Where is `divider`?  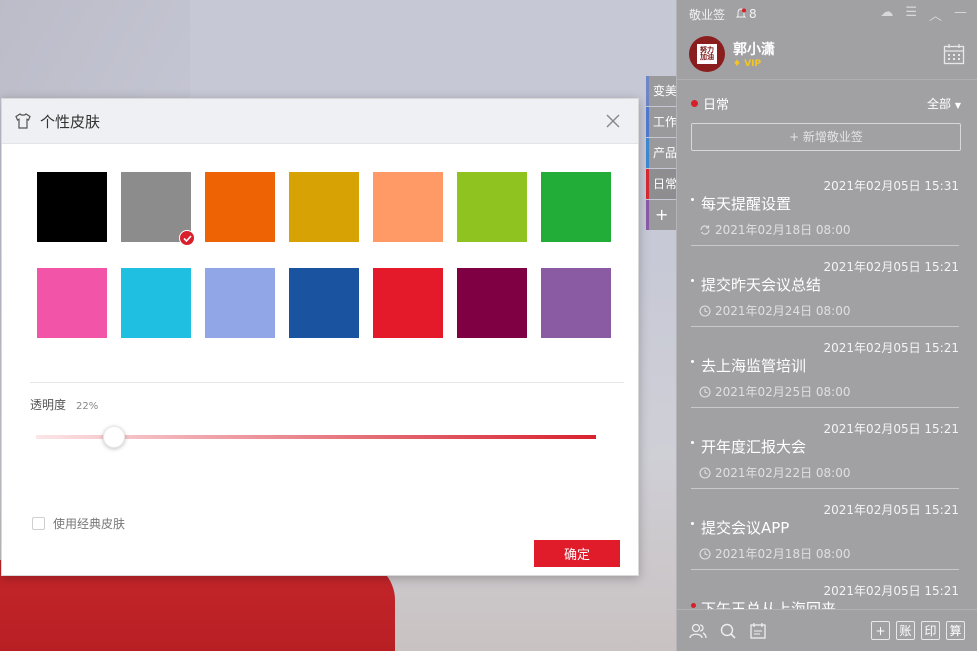 divider is located at coordinates (327, 382).